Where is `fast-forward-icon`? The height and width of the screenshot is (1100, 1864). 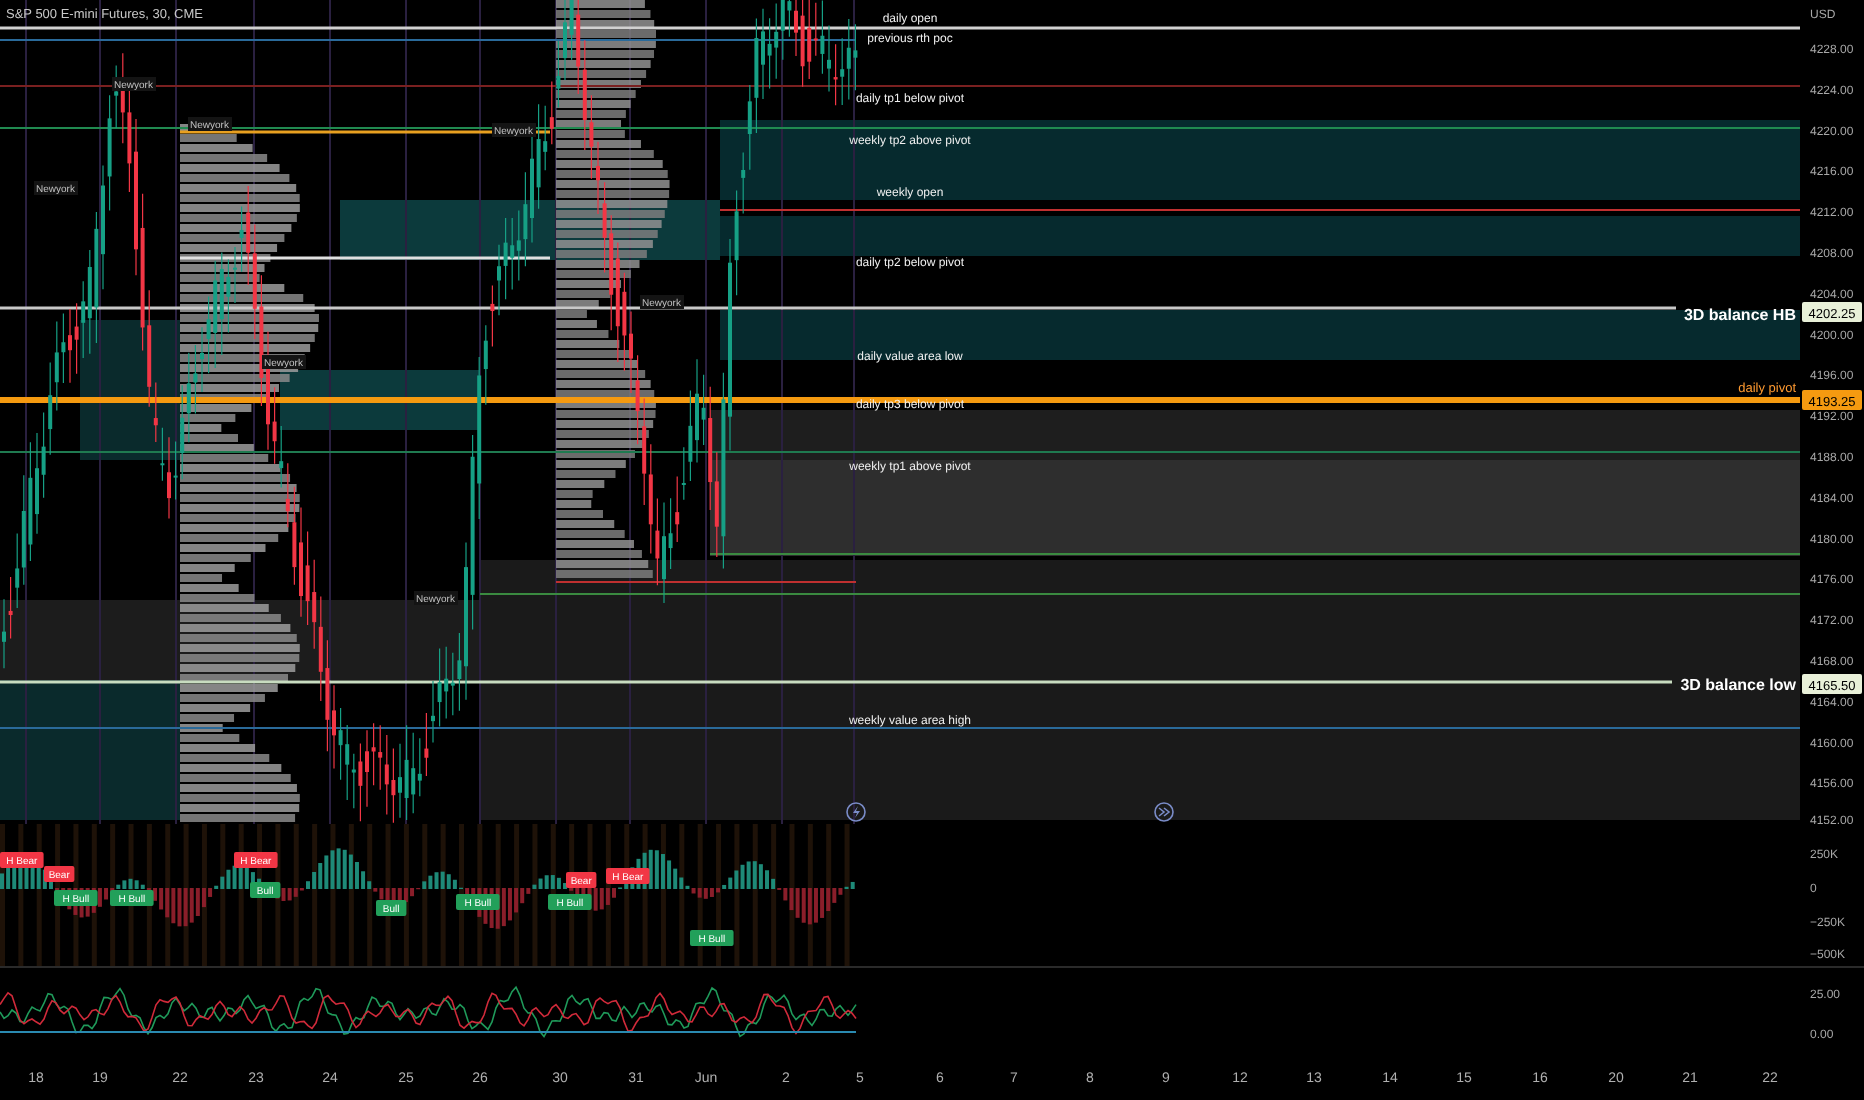 fast-forward-icon is located at coordinates (1164, 812).